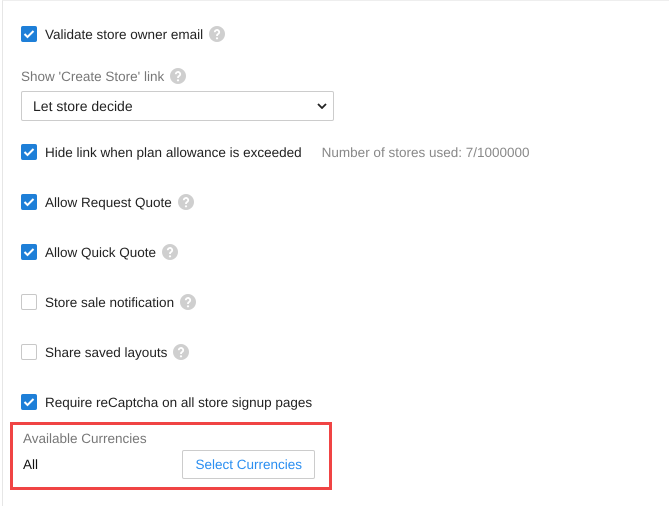 The height and width of the screenshot is (506, 669). What do you see at coordinates (108, 202) in the screenshot?
I see `checkbox-label: Allow Request Quote` at bounding box center [108, 202].